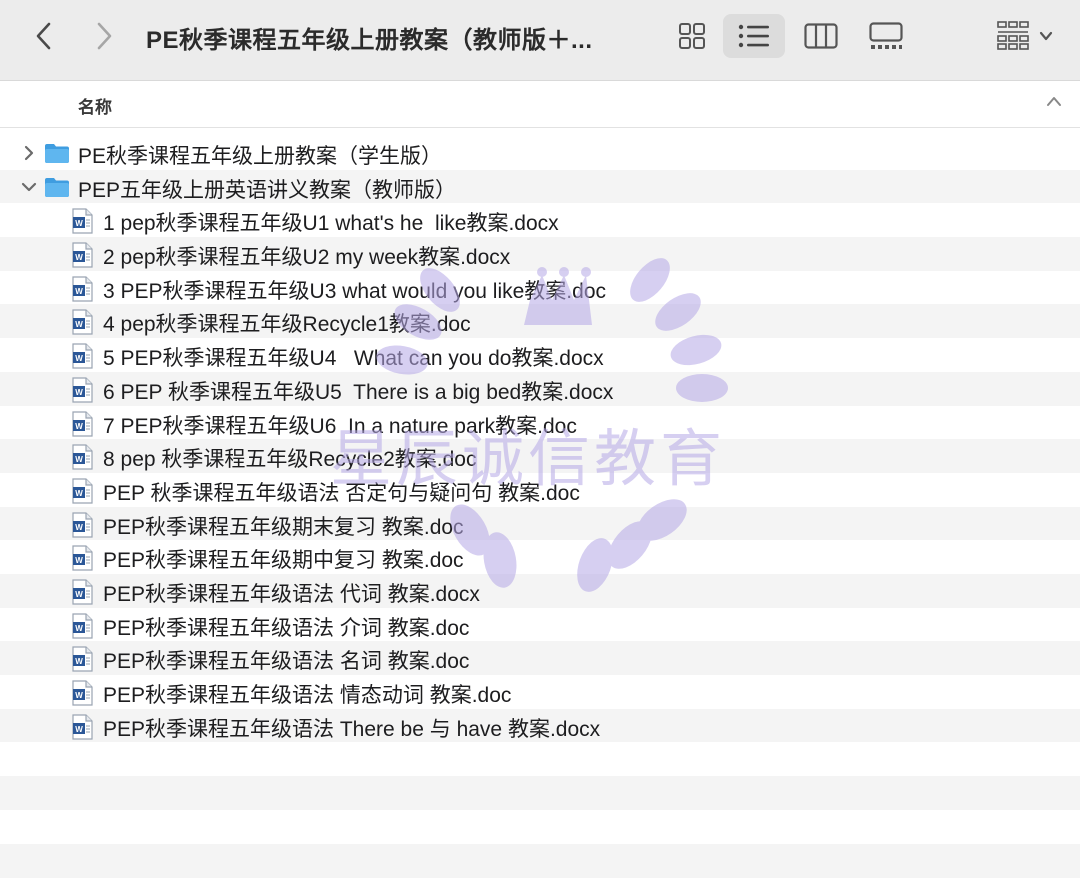 This screenshot has height=878, width=1080. I want to click on icon-view-button, so click(692, 36).